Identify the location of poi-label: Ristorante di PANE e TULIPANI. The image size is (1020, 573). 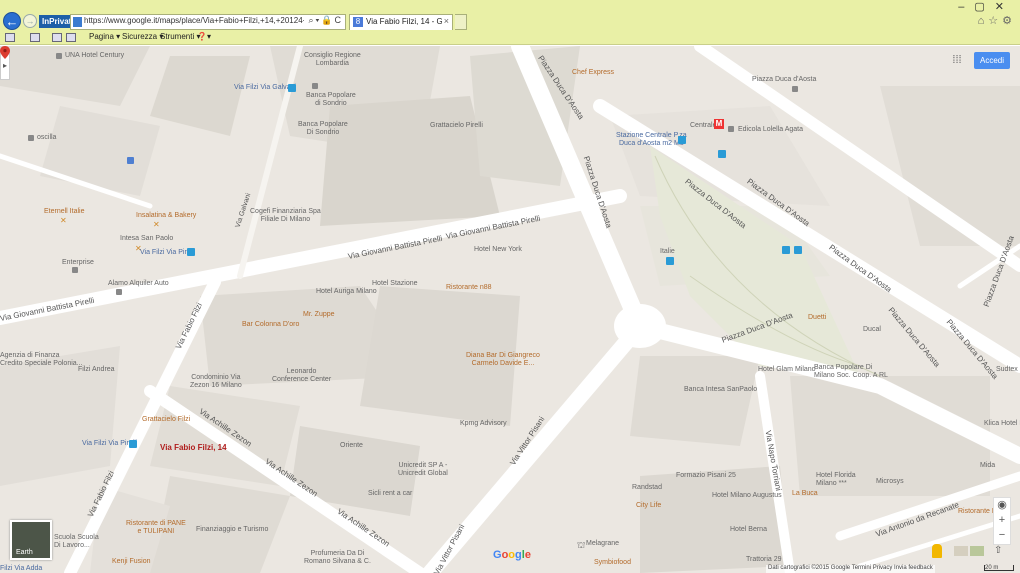
(156, 528).